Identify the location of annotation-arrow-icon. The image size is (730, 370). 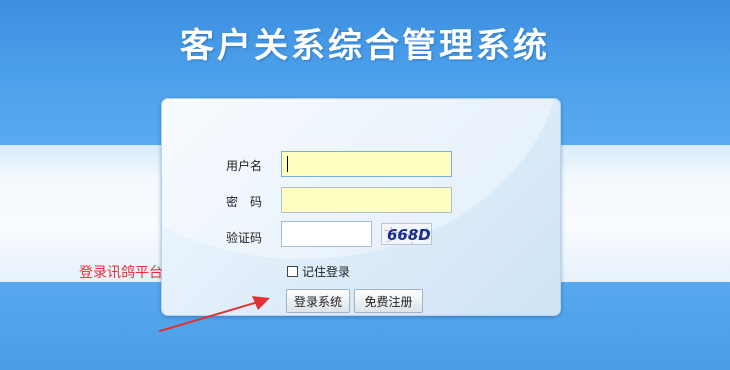
(214, 314).